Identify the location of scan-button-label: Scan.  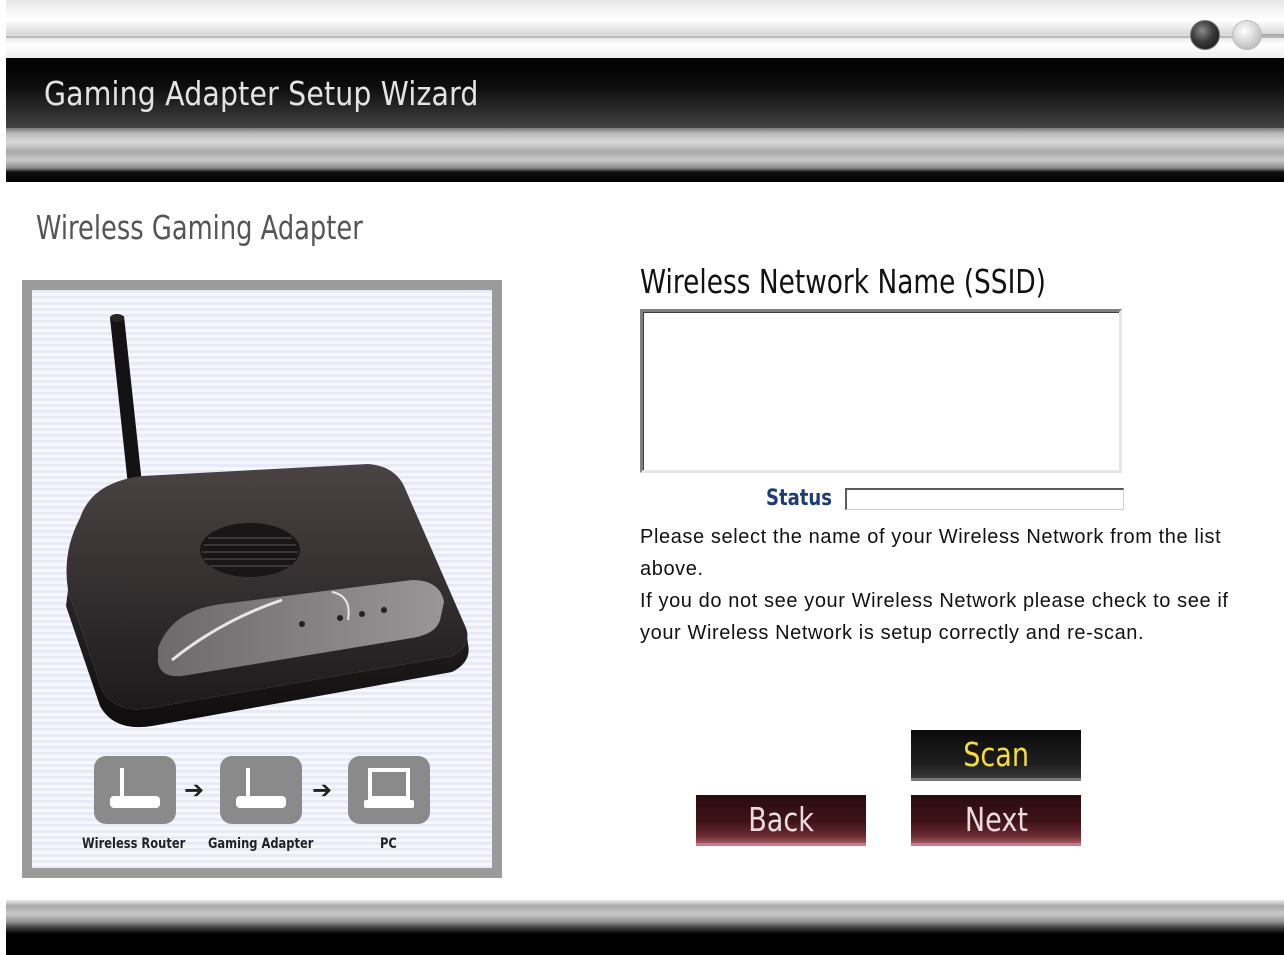
(996, 754).